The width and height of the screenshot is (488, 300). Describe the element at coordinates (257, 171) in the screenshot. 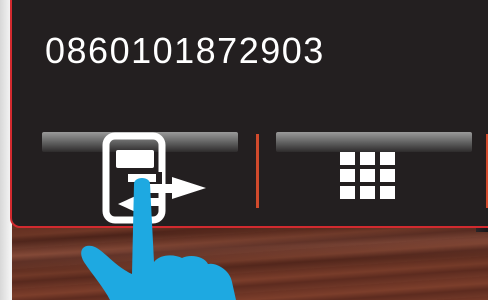

I see `button-divider` at that location.